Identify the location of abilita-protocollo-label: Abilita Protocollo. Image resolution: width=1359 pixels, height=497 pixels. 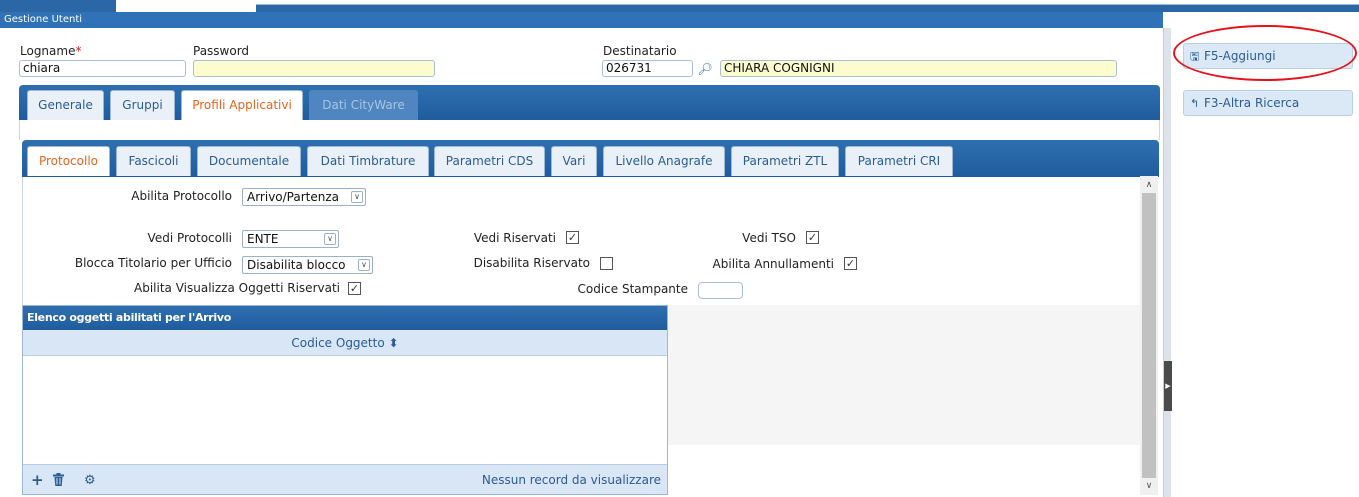
(181, 196).